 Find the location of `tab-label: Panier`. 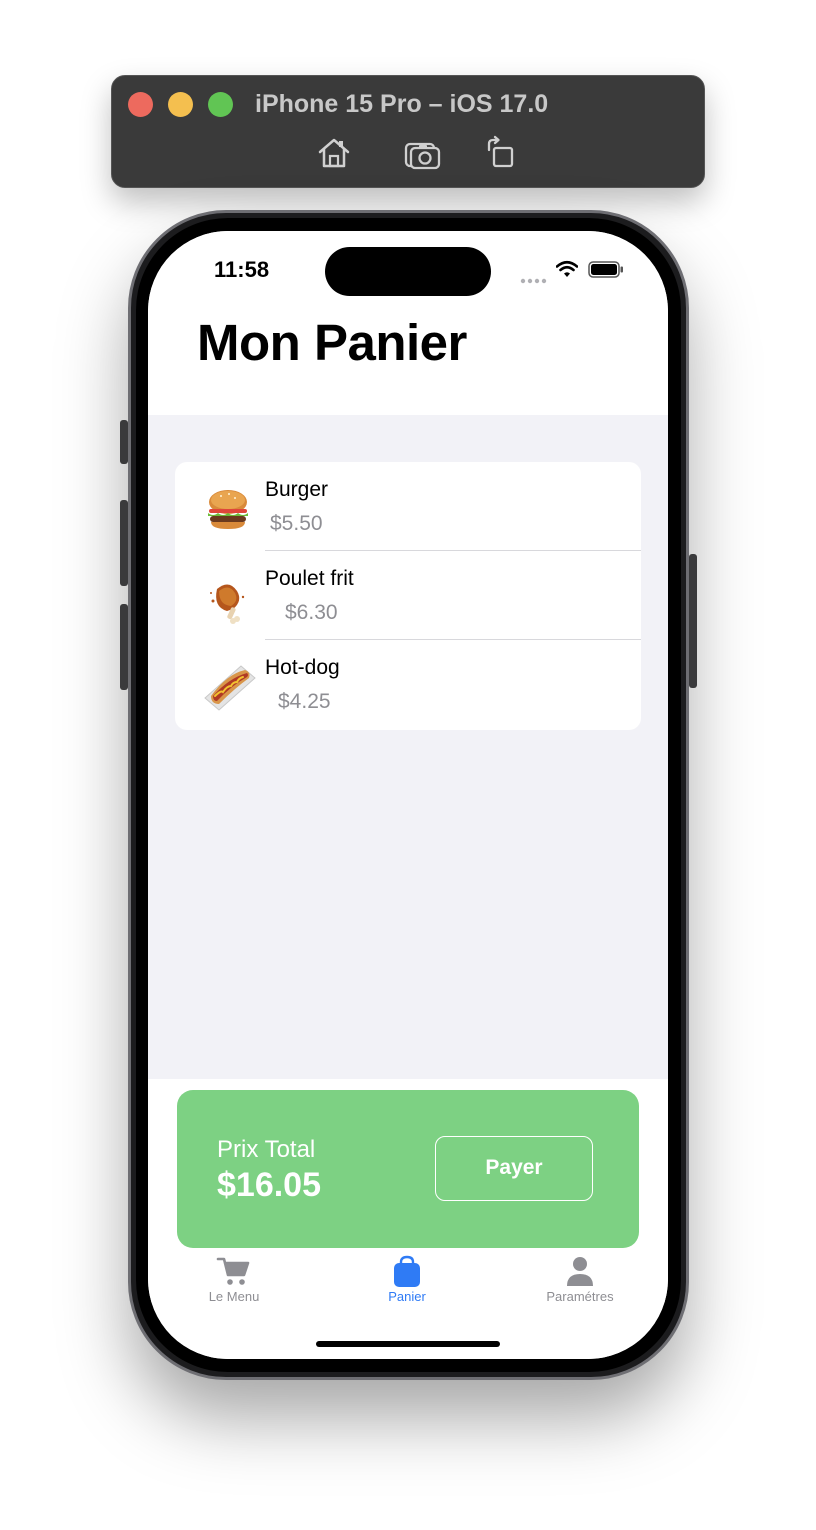

tab-label: Panier is located at coordinates (407, 1296).